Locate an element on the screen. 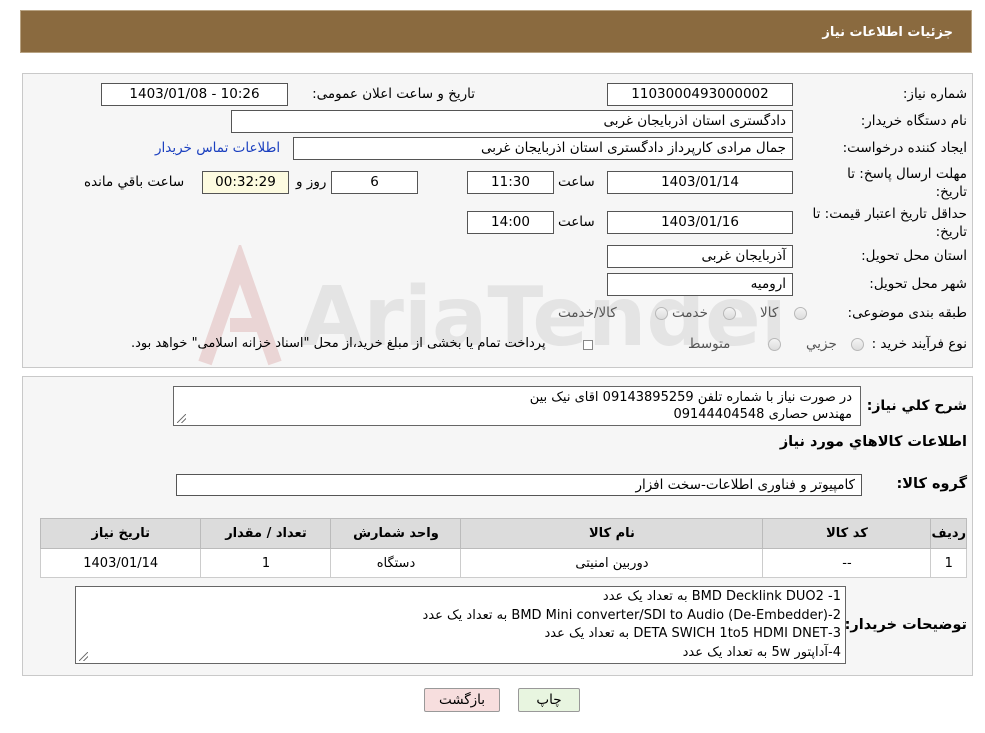 This screenshot has width=985, height=733. buyer-org-label: نام دستگاه خریدار: is located at coordinates (913, 121).